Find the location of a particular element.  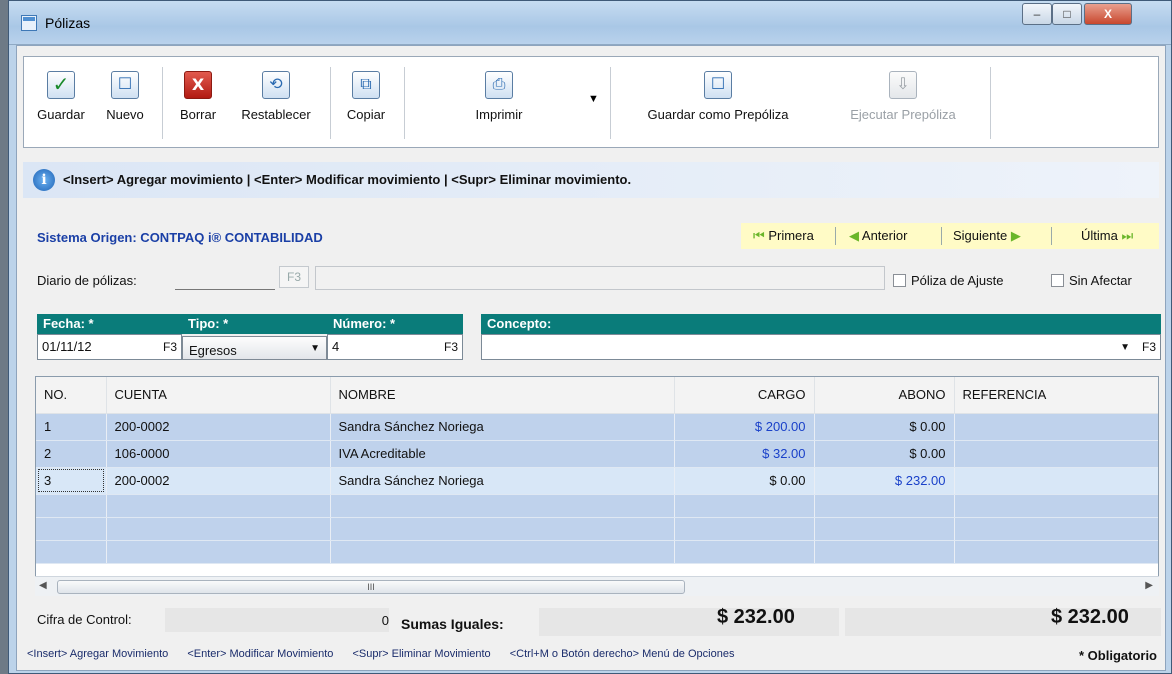

scroll-right-icon: ▶ is located at coordinates (1149, 585).